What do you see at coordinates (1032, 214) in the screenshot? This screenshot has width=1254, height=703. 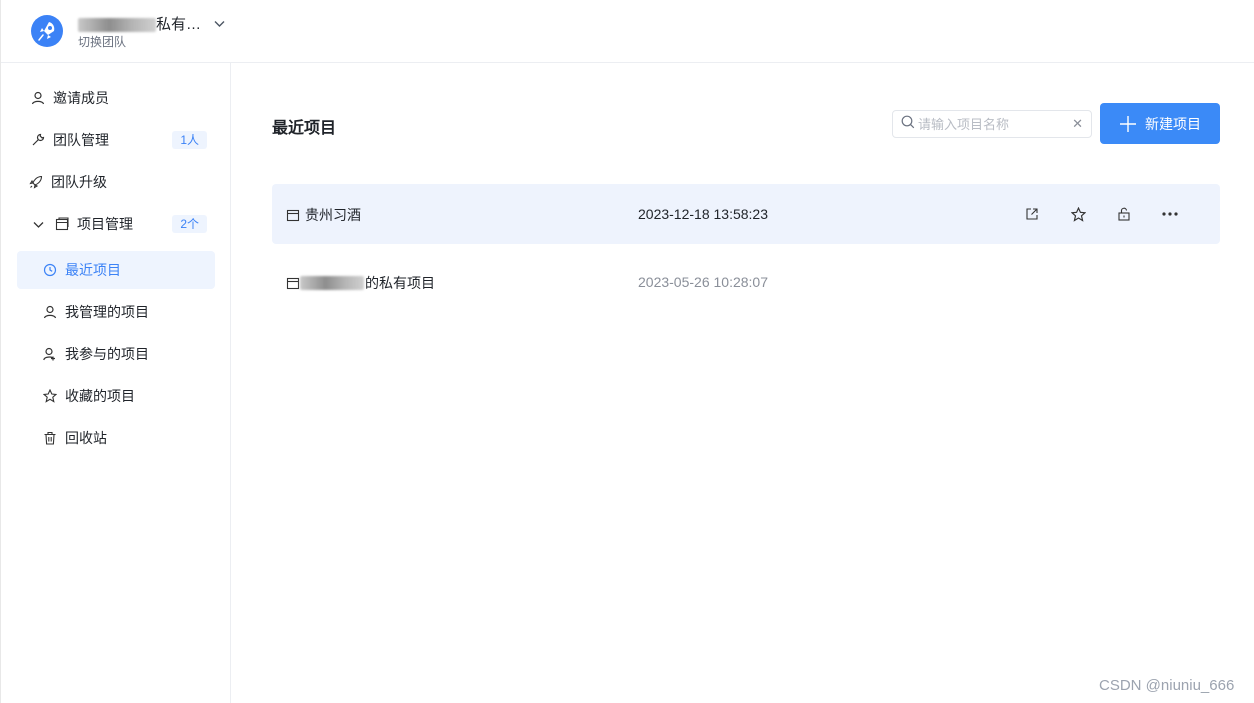 I see `external-link-icon` at bounding box center [1032, 214].